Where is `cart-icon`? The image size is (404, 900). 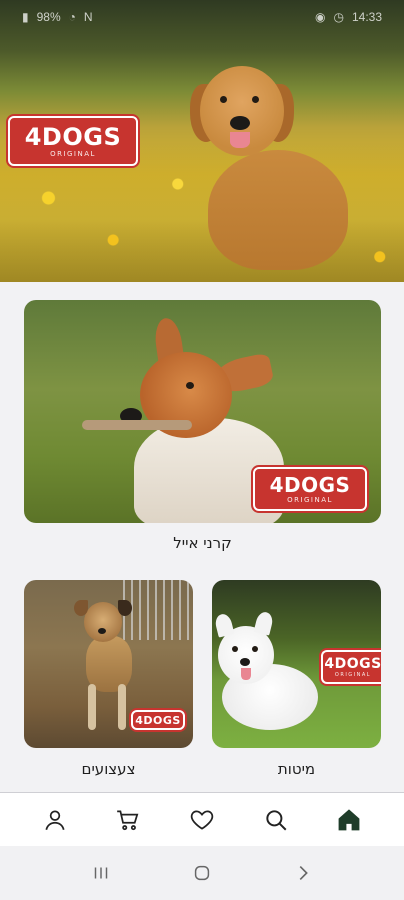 cart-icon is located at coordinates (128, 819).